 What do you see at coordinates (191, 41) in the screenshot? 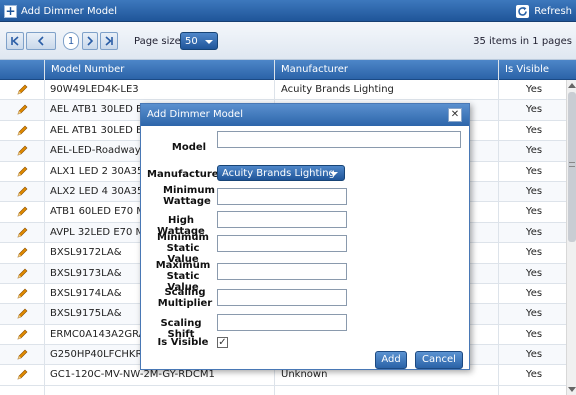
I see `page-size-value: 50` at bounding box center [191, 41].